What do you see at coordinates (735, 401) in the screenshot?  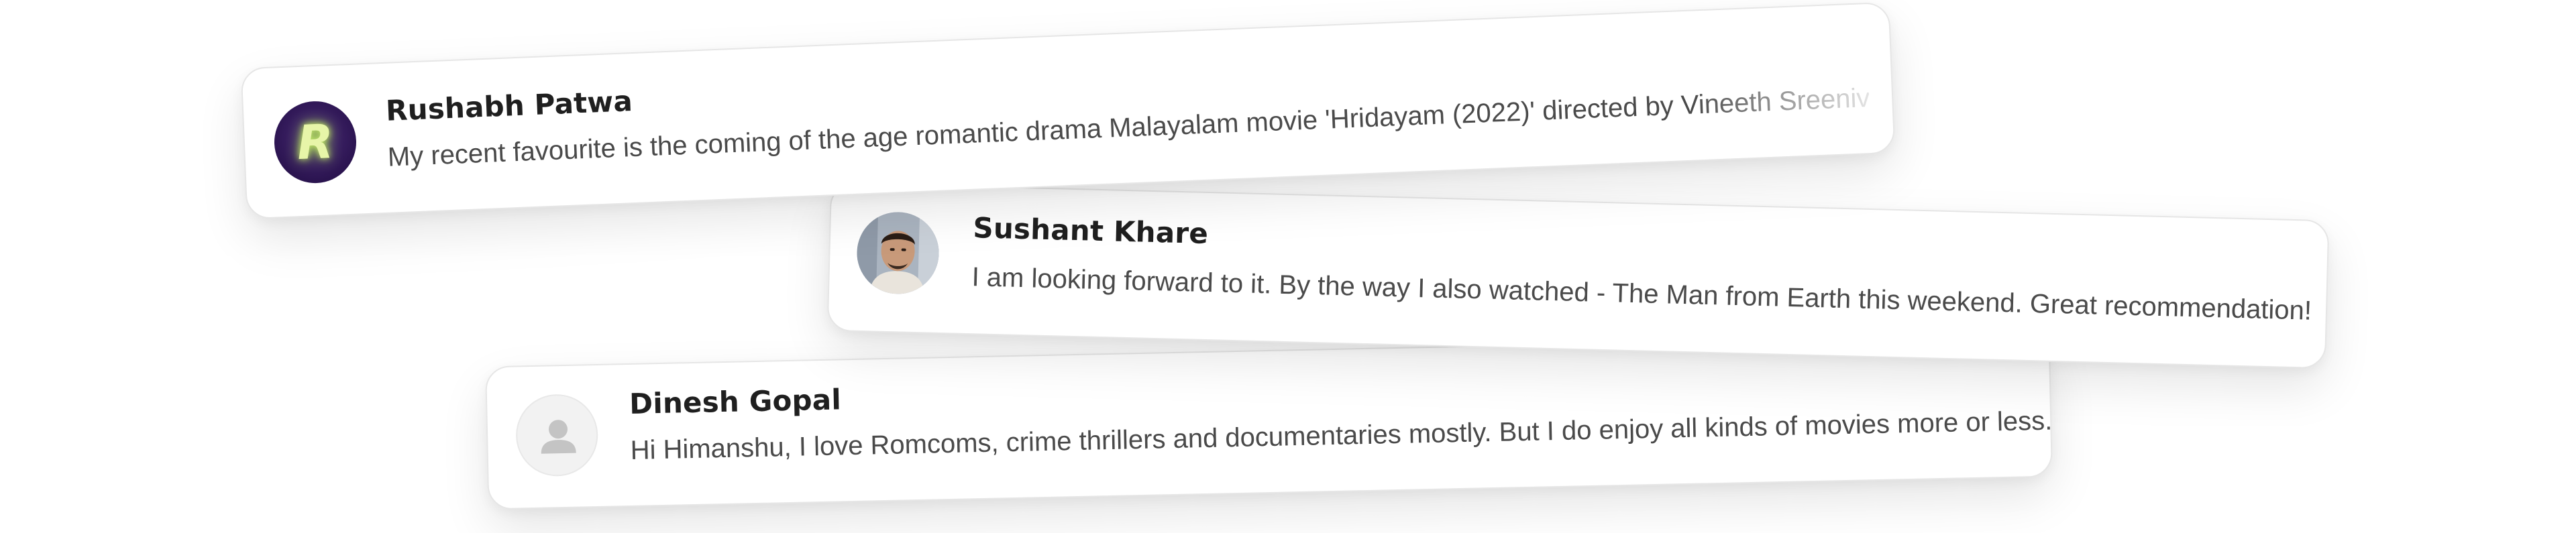 I see `sender-name: Dinesh Gopal` at bounding box center [735, 401].